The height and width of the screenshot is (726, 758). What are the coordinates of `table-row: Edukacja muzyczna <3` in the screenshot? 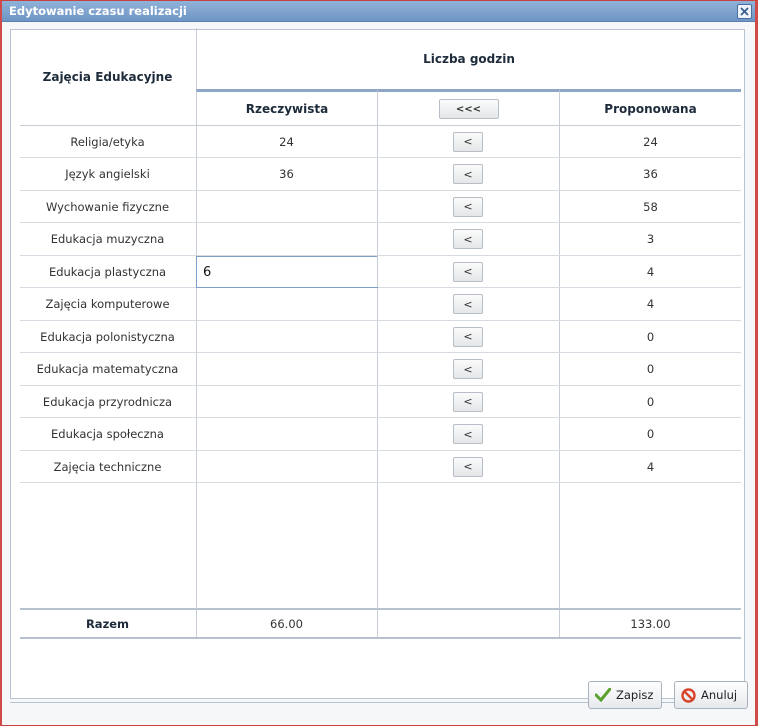 It's located at (380, 239).